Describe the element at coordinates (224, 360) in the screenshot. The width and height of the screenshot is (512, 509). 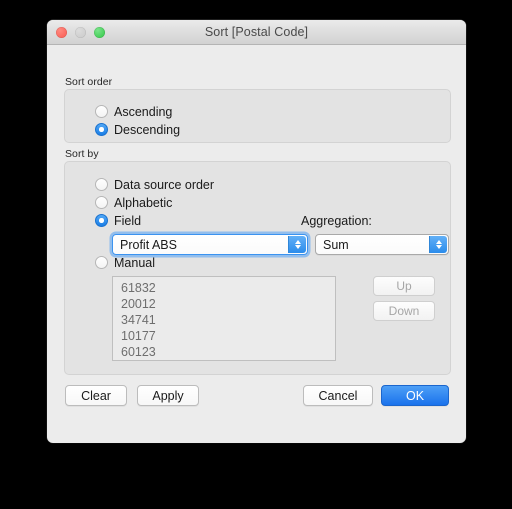
I see `list-item: 97206` at that location.